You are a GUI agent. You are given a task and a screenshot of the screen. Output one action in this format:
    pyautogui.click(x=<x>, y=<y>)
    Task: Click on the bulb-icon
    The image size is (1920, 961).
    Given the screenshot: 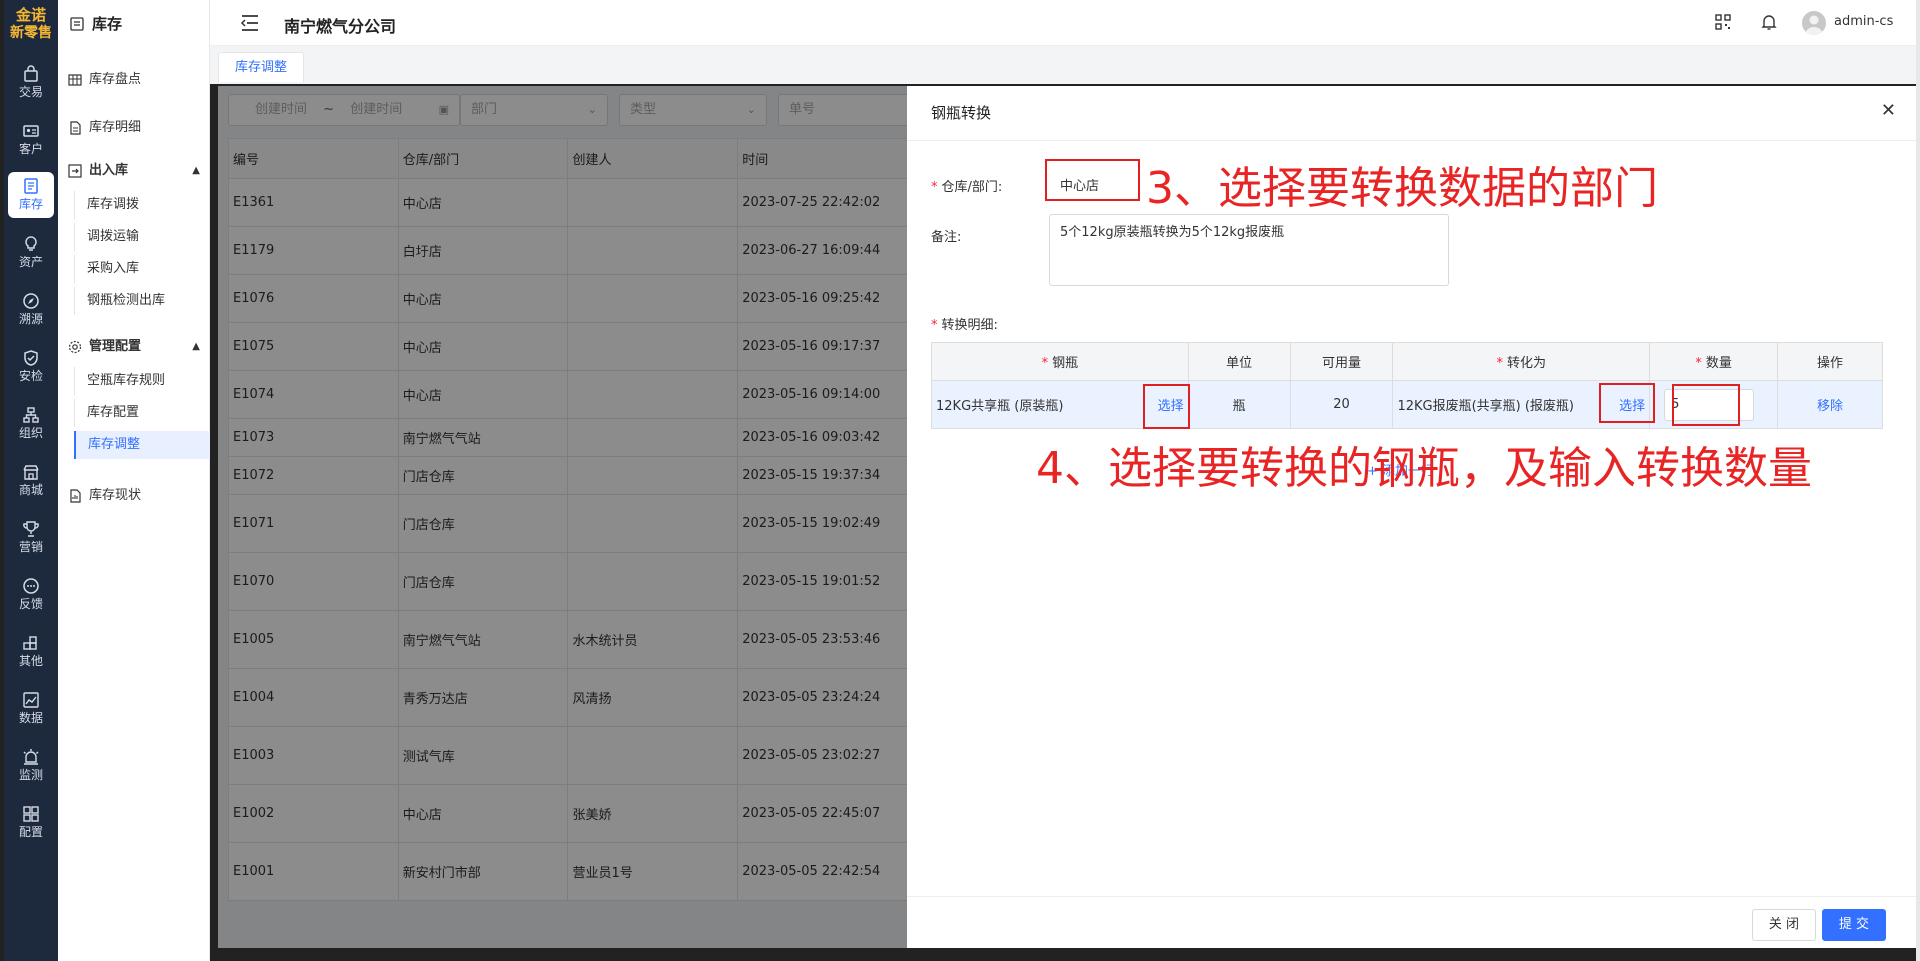 What is the action you would take?
    pyautogui.click(x=31, y=243)
    